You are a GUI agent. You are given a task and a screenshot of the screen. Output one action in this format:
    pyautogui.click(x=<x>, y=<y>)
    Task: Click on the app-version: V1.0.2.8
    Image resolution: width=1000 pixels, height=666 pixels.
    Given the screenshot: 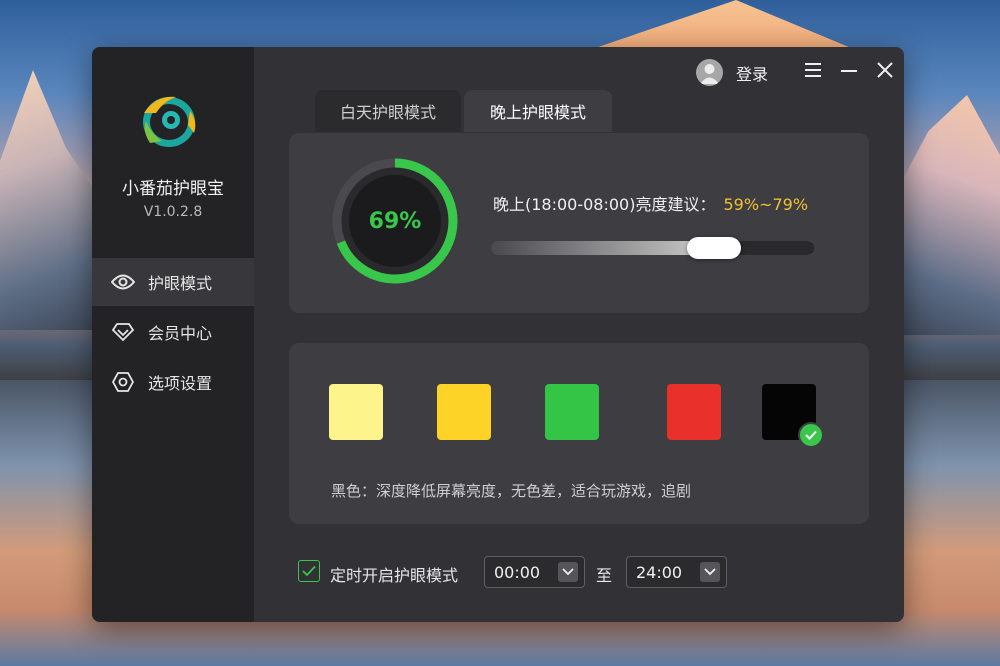 What is the action you would take?
    pyautogui.click(x=173, y=212)
    